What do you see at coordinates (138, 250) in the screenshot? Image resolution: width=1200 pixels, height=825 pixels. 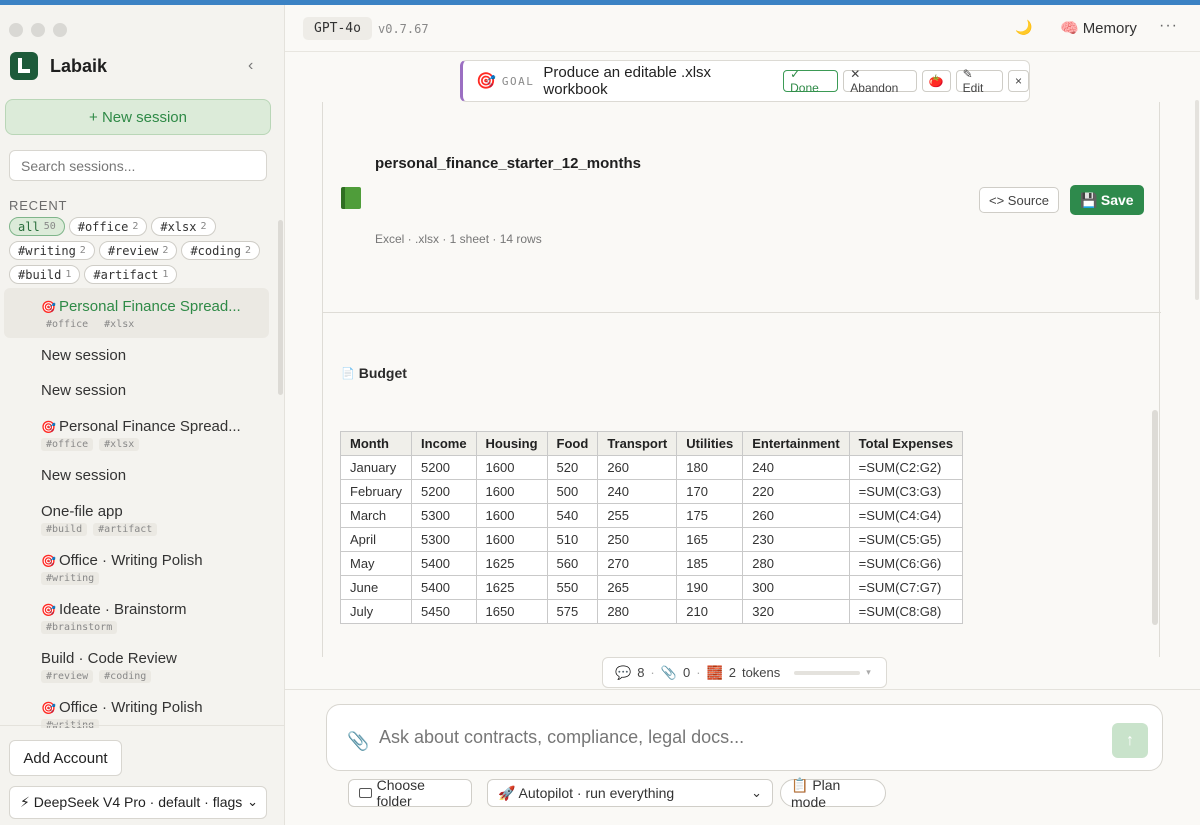 I see `tag-filter-chip: #review 2` at bounding box center [138, 250].